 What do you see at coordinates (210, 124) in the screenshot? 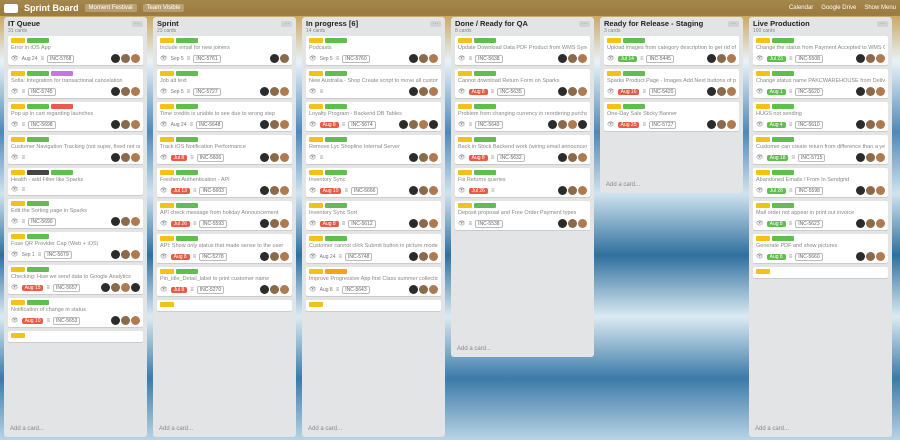
I see `ticket-reference: INC-5648` at bounding box center [210, 124].